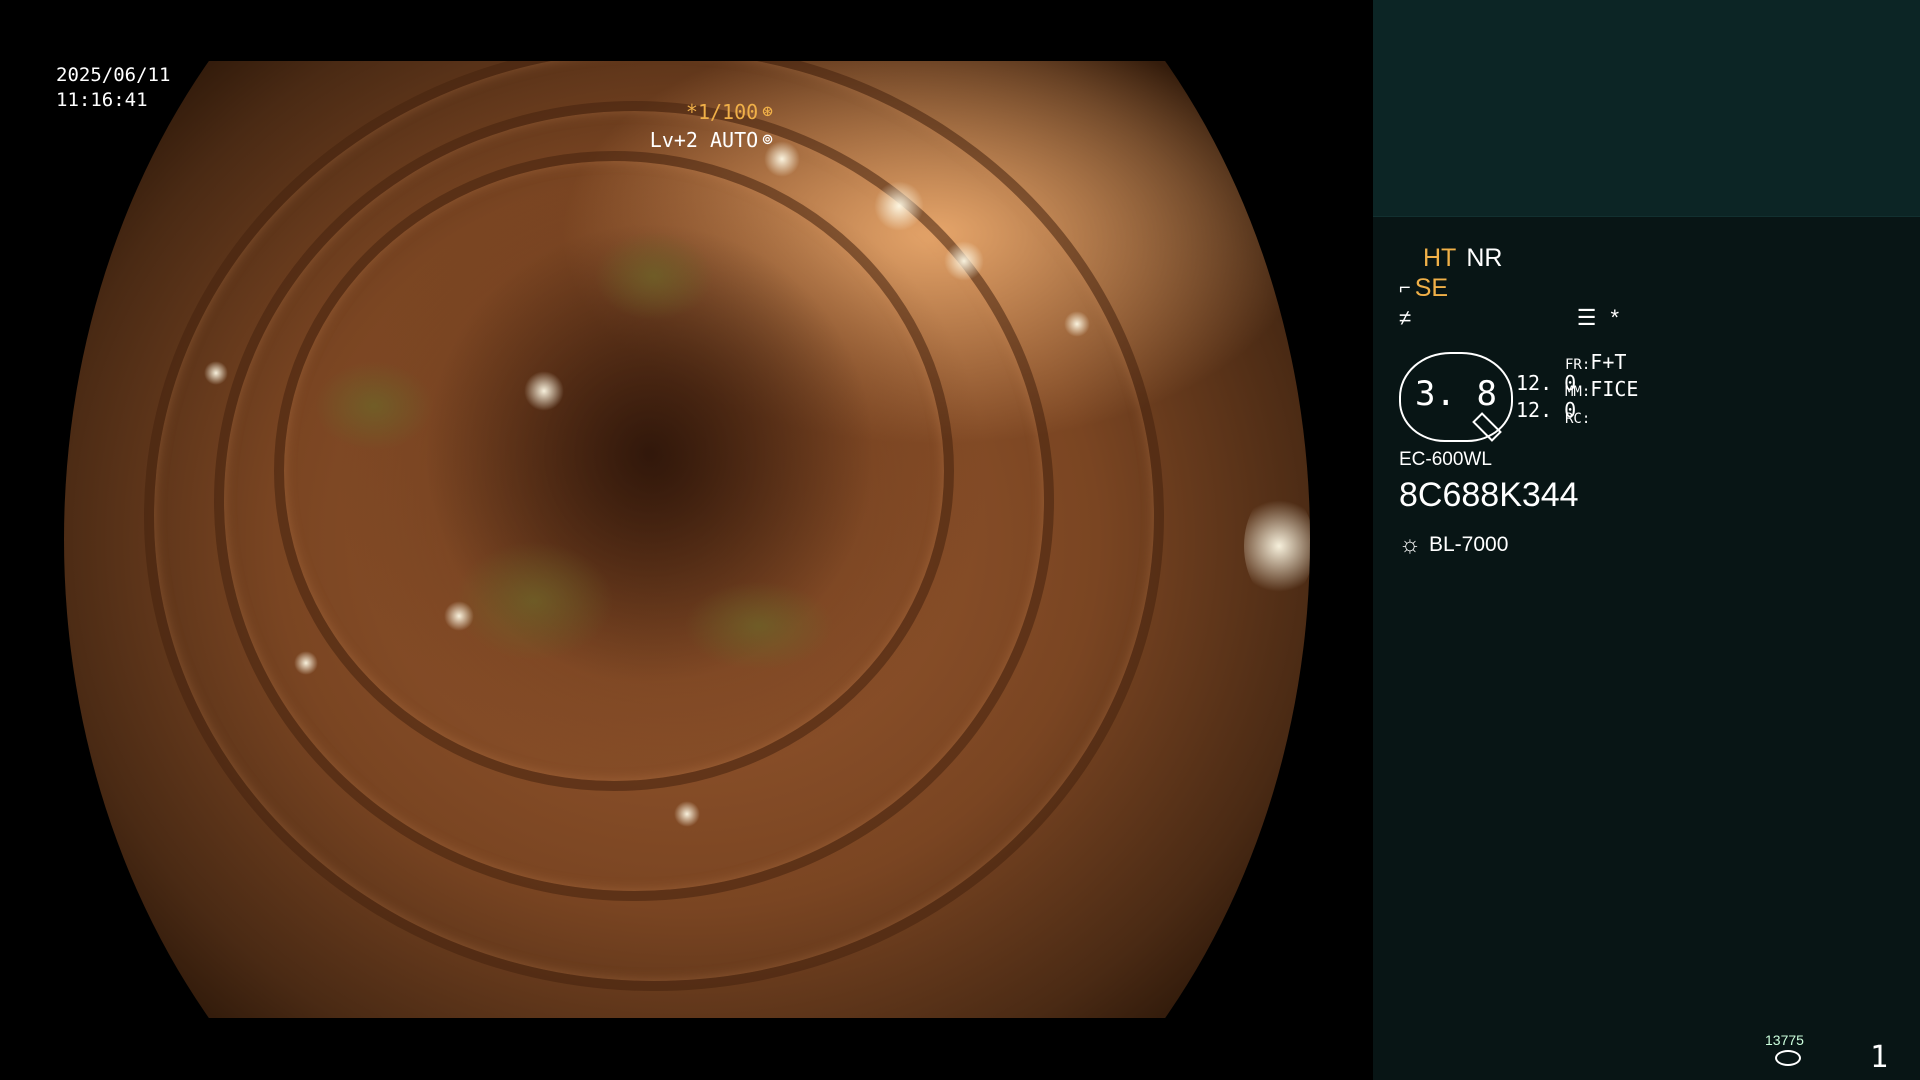  Describe the element at coordinates (113, 75) in the screenshot. I see `date-readout: 2025/06/11` at that location.